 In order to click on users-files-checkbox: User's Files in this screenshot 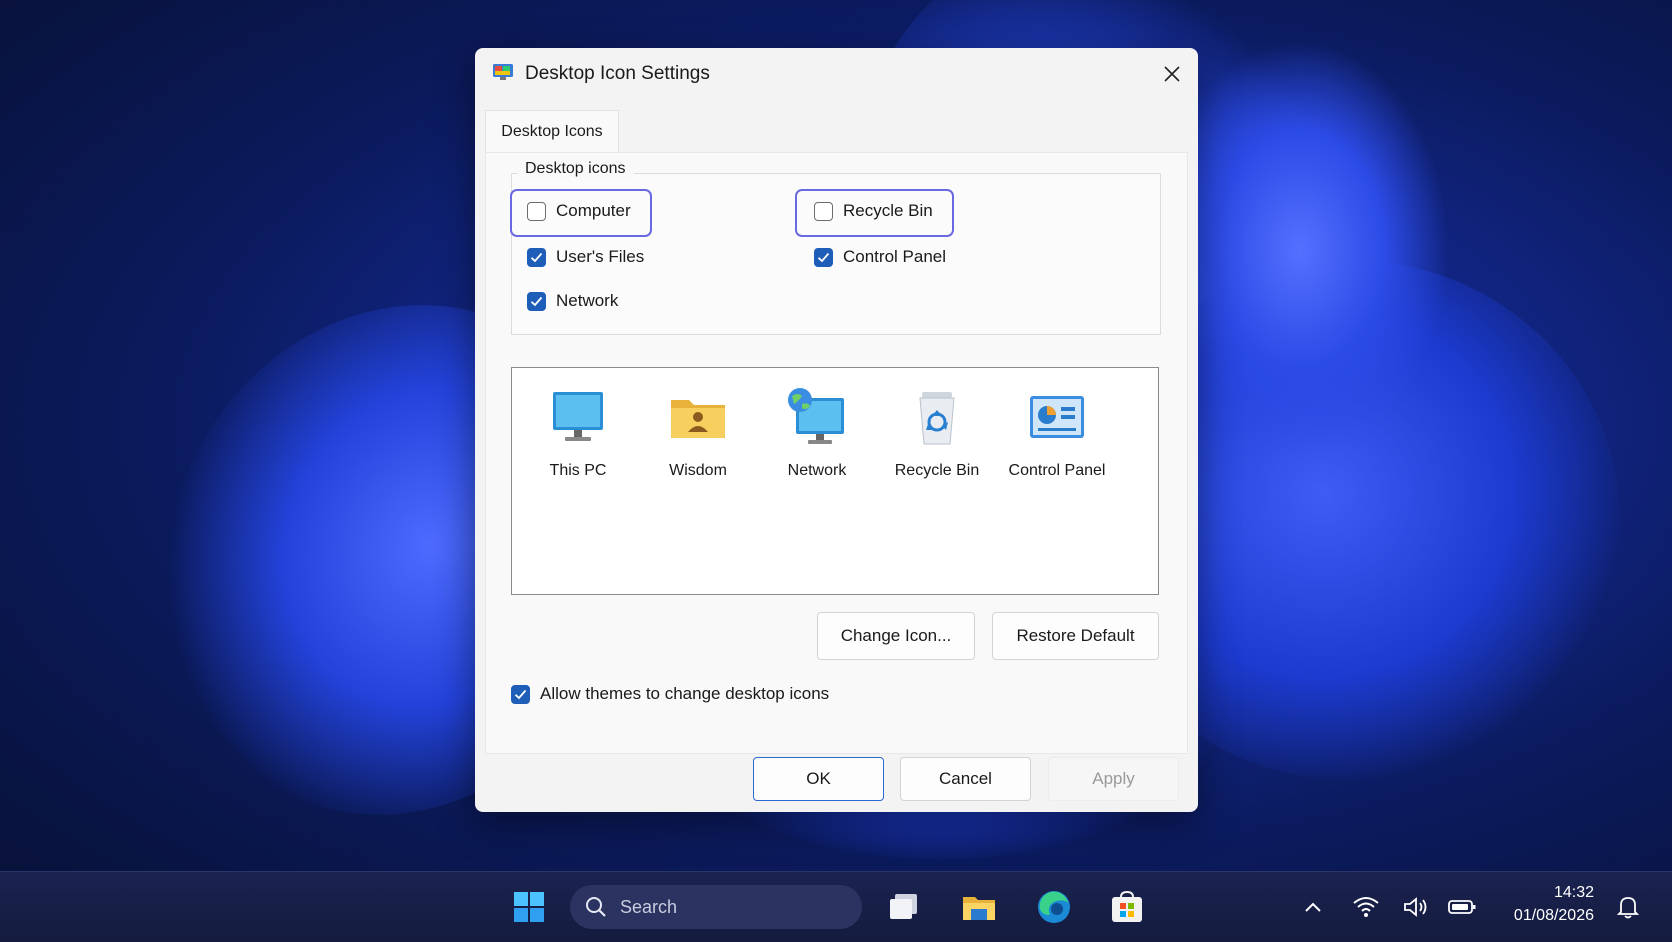, I will do `click(585, 257)`.